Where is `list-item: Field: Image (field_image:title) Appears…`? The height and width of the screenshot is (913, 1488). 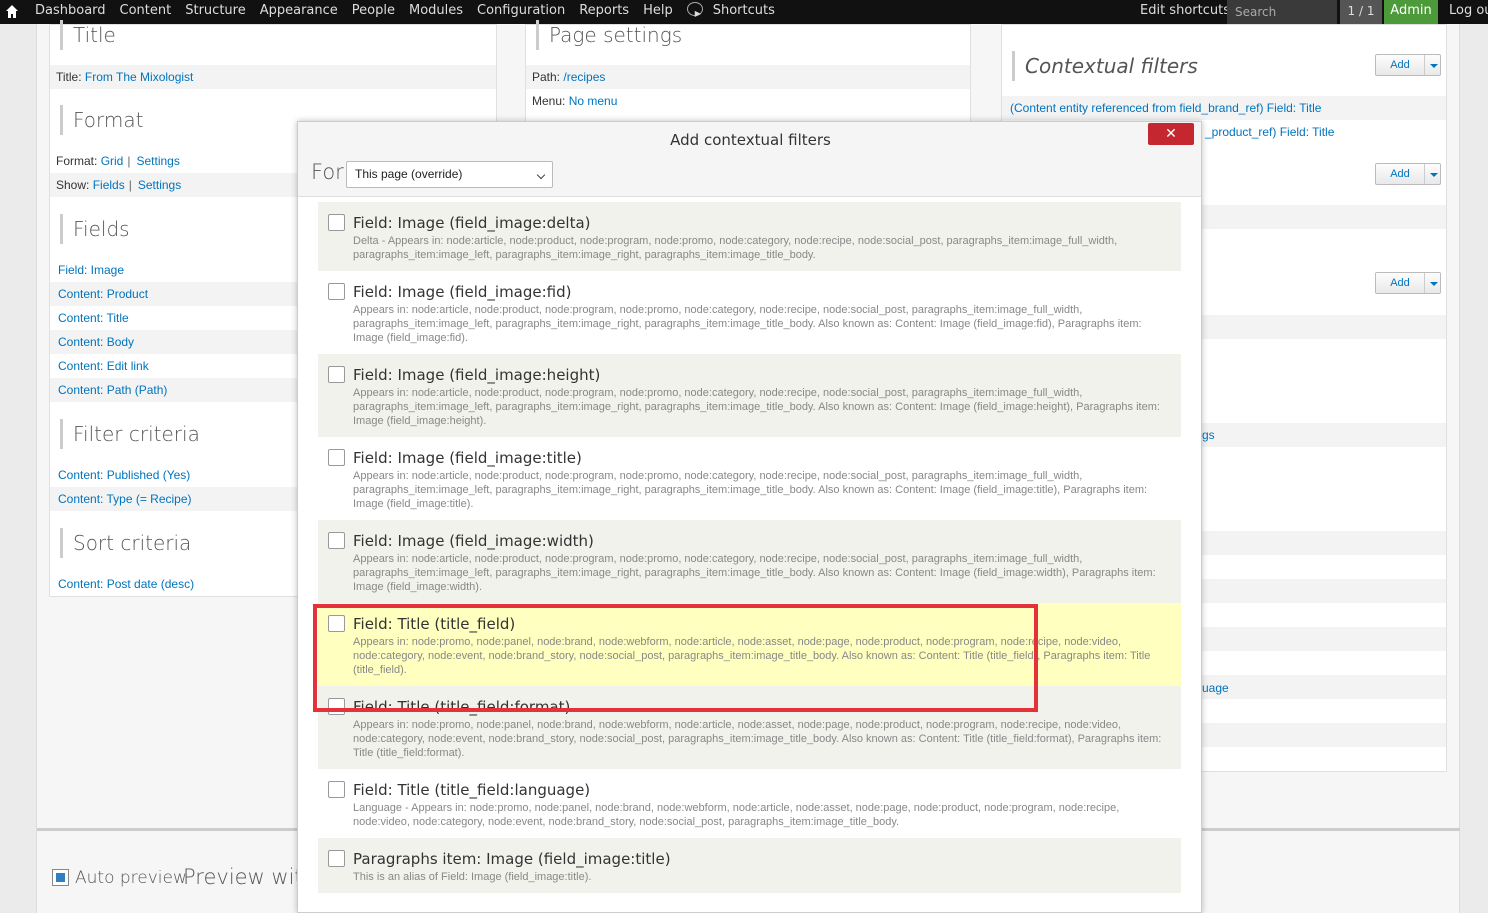 list-item: Field: Image (field_image:title) Appears… is located at coordinates (749, 478).